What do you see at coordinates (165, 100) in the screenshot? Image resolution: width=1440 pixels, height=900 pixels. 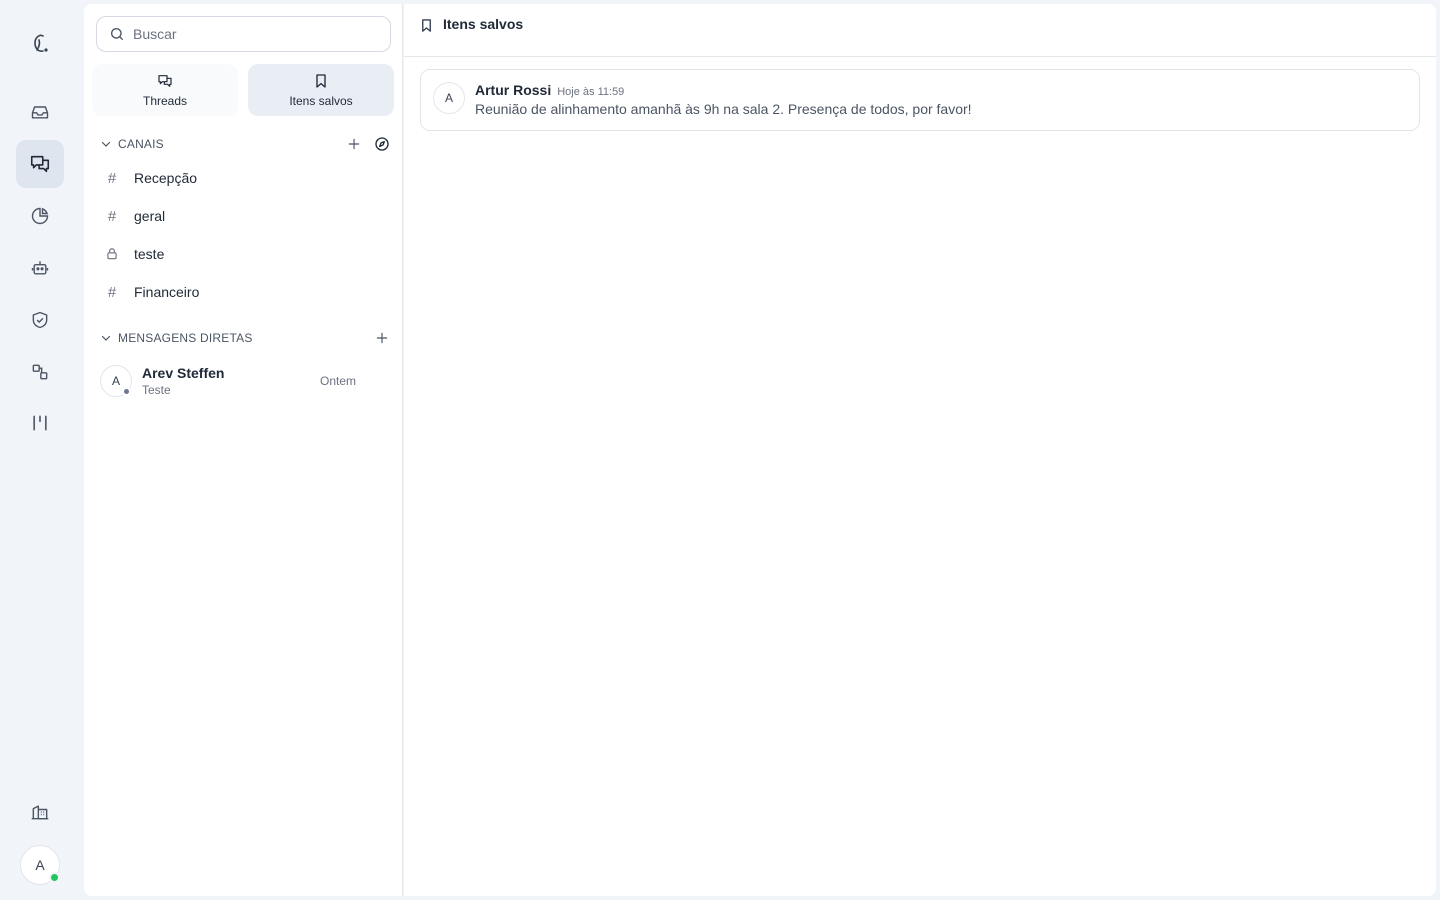 I see `tab-threads-label: Threads` at bounding box center [165, 100].